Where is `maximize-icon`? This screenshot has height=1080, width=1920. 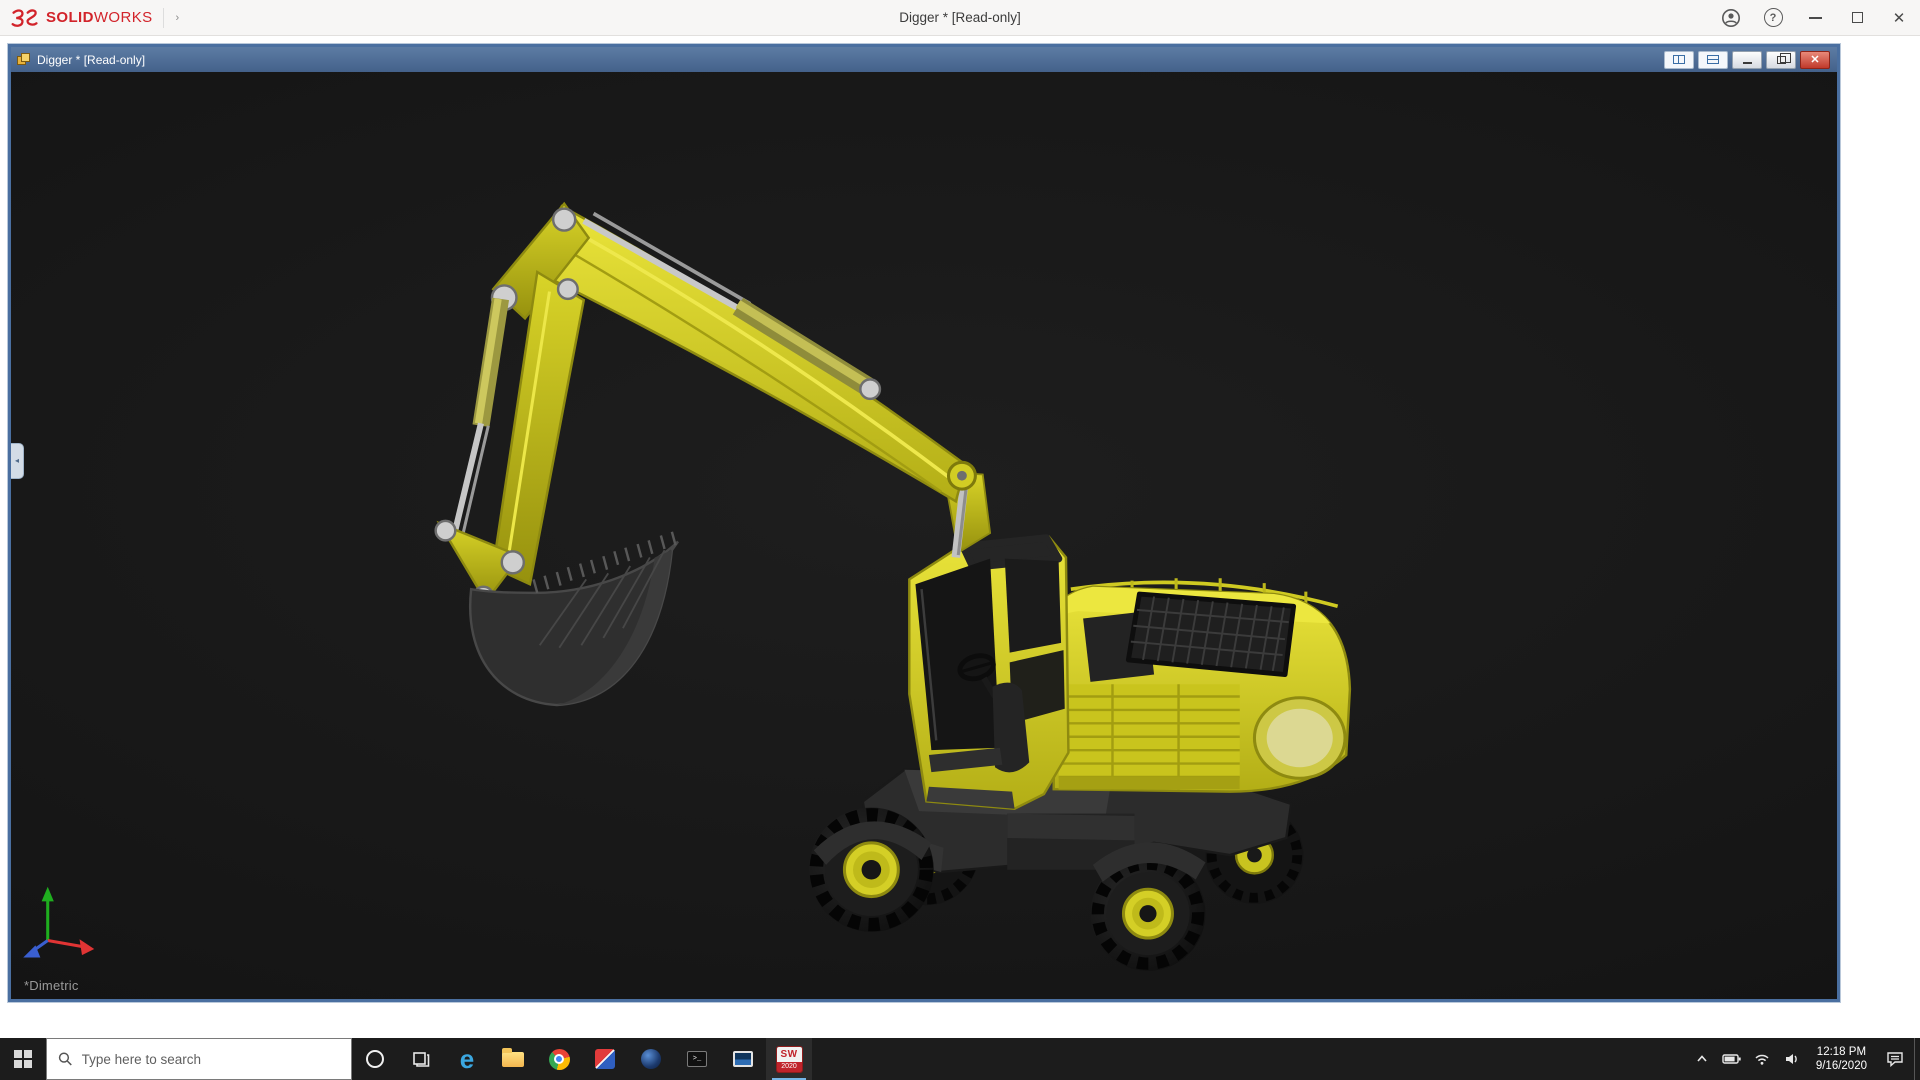 maximize-icon is located at coordinates (1857, 17).